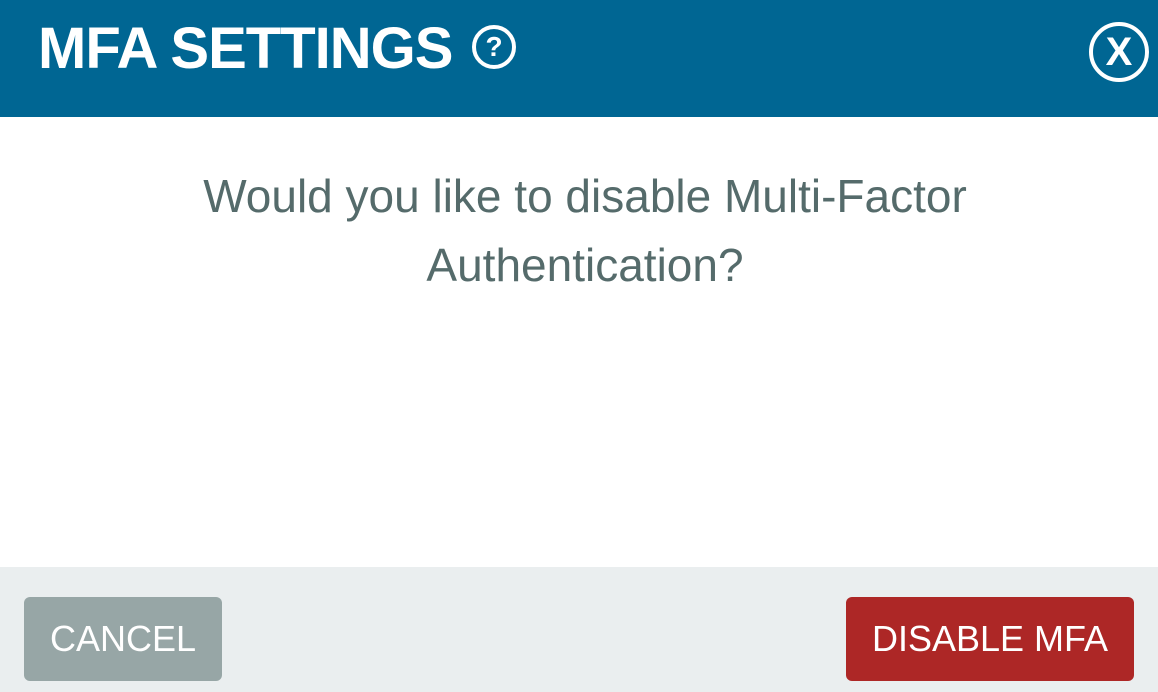 This screenshot has width=1158, height=692. What do you see at coordinates (494, 47) in the screenshot?
I see `help-icon: ?` at bounding box center [494, 47].